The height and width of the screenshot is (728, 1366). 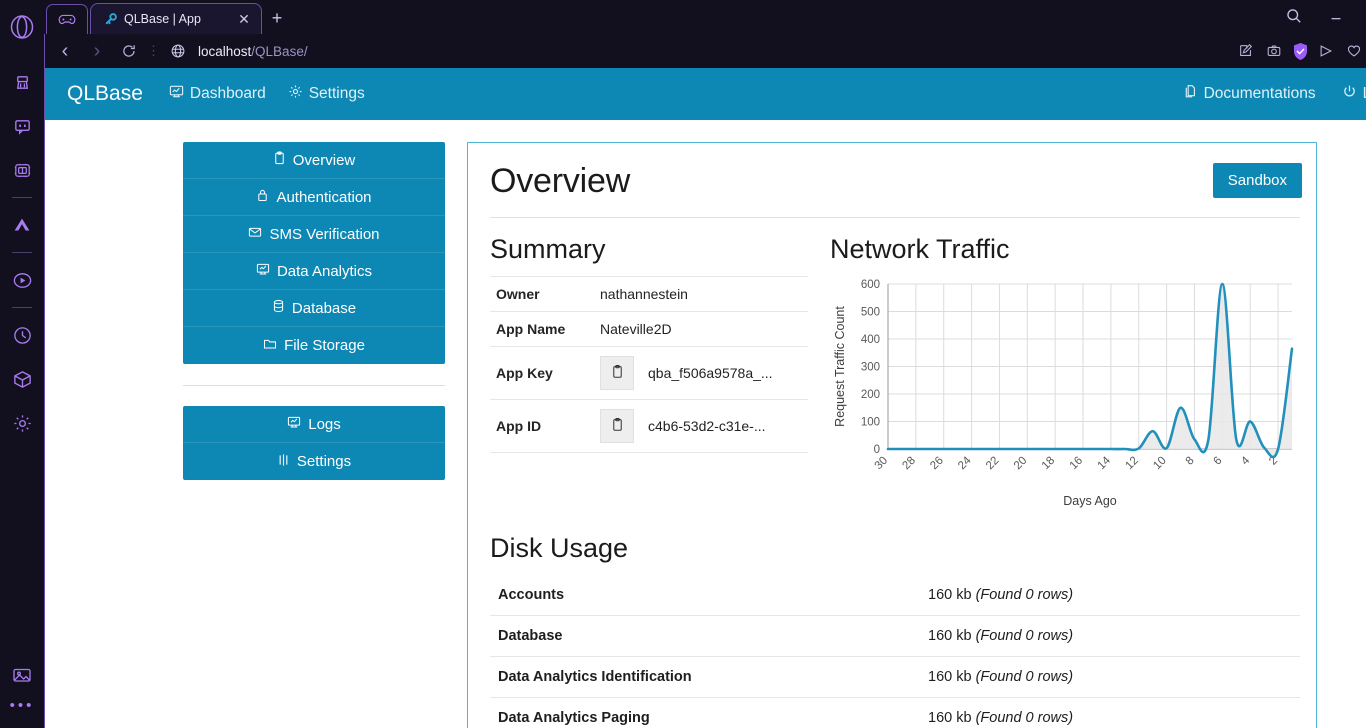 I want to click on envelope-icon, so click(x=255, y=234).